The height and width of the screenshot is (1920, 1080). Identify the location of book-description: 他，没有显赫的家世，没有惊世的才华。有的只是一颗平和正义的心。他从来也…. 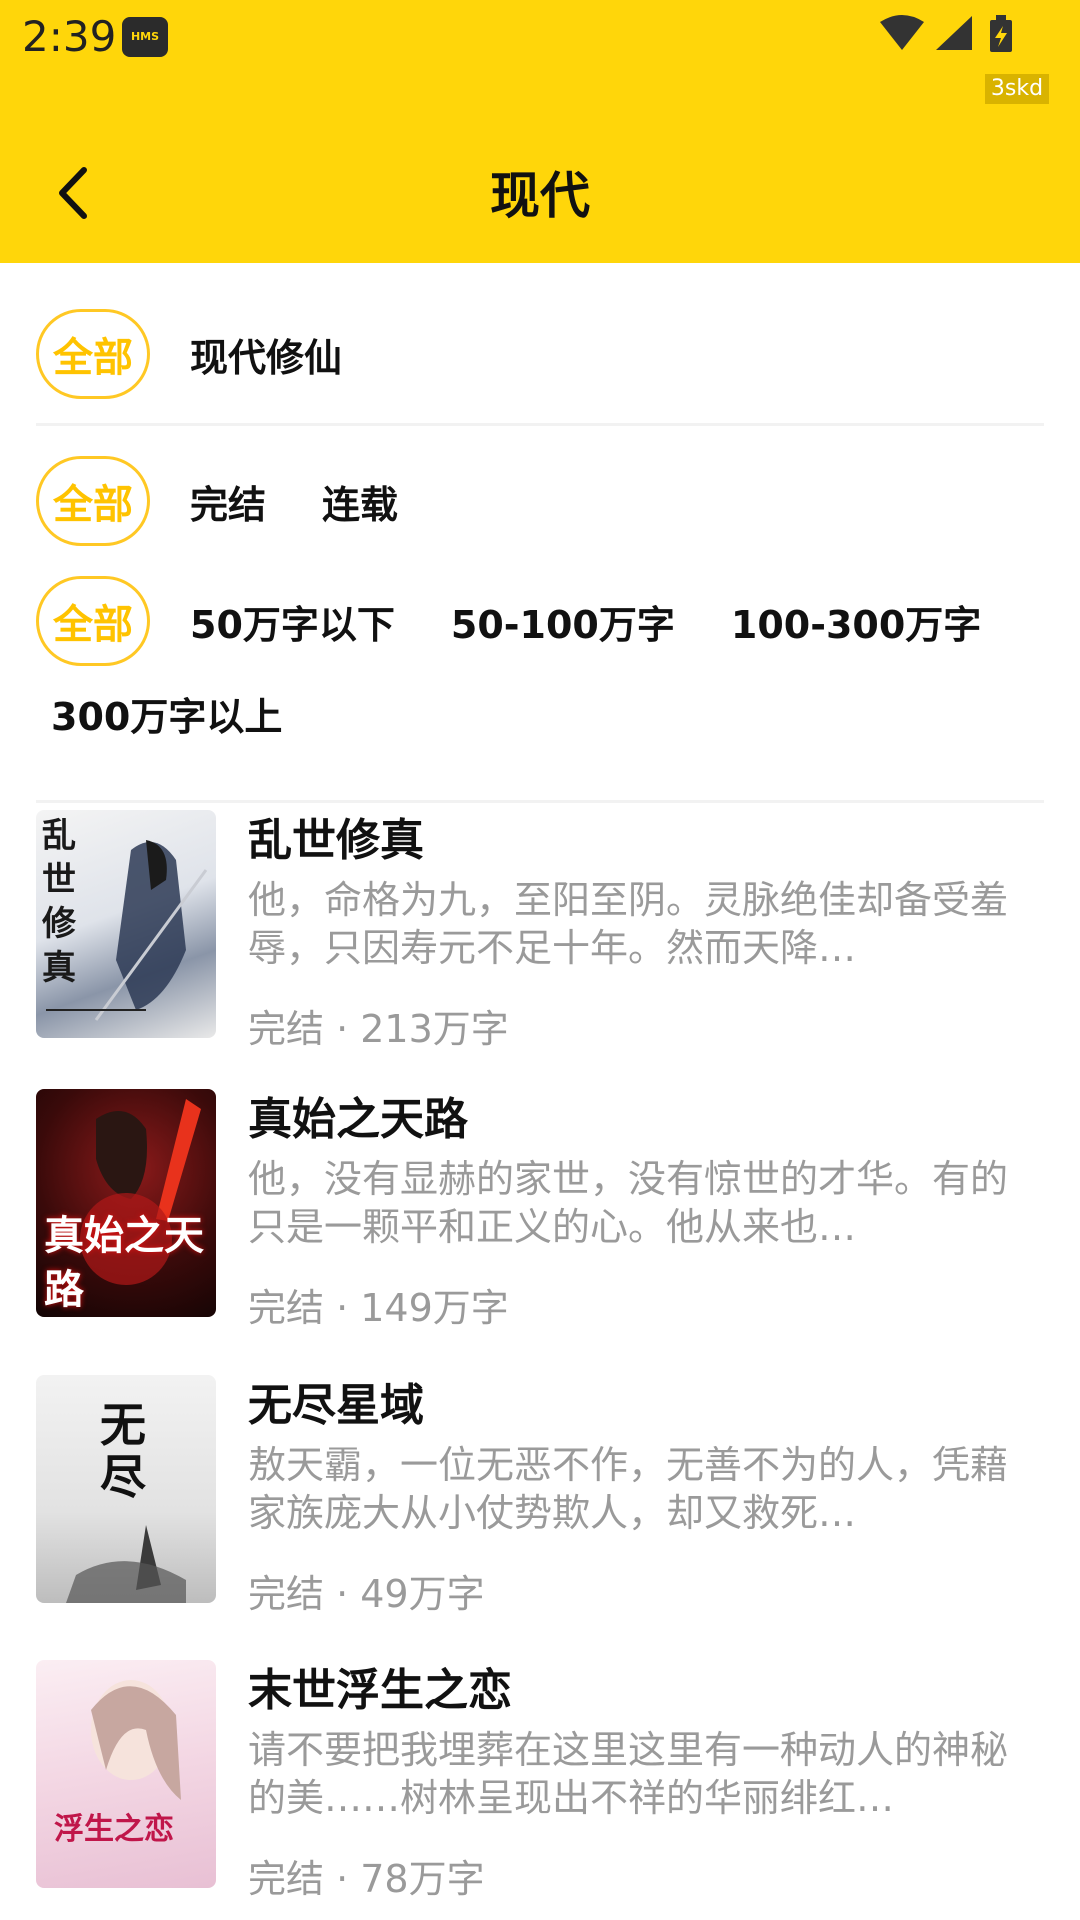
(628, 1203).